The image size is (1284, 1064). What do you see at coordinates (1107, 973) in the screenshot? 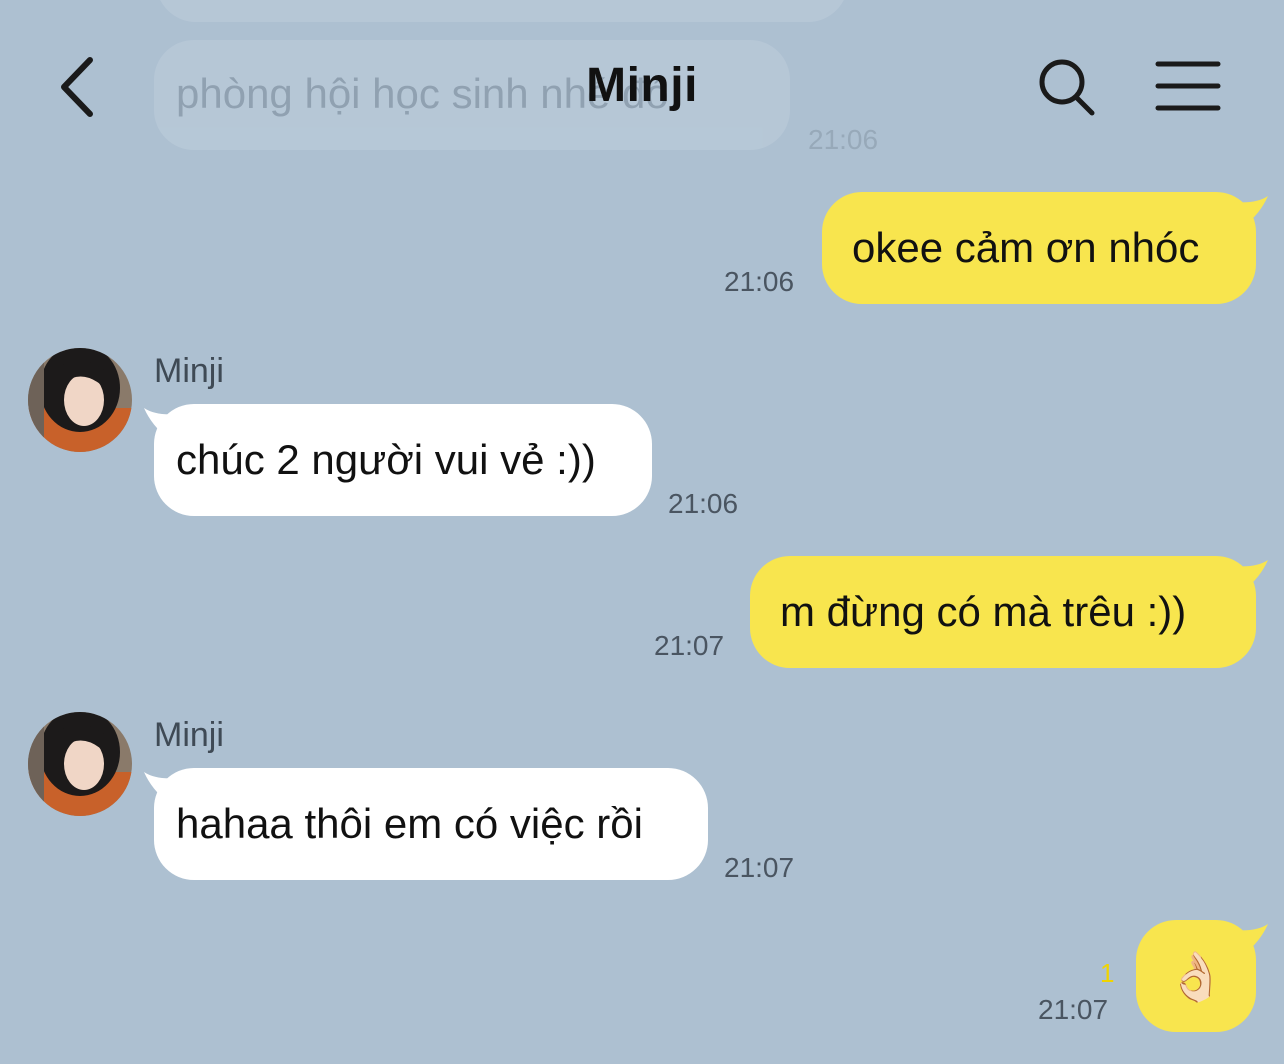
I see `unread-count: 1` at bounding box center [1107, 973].